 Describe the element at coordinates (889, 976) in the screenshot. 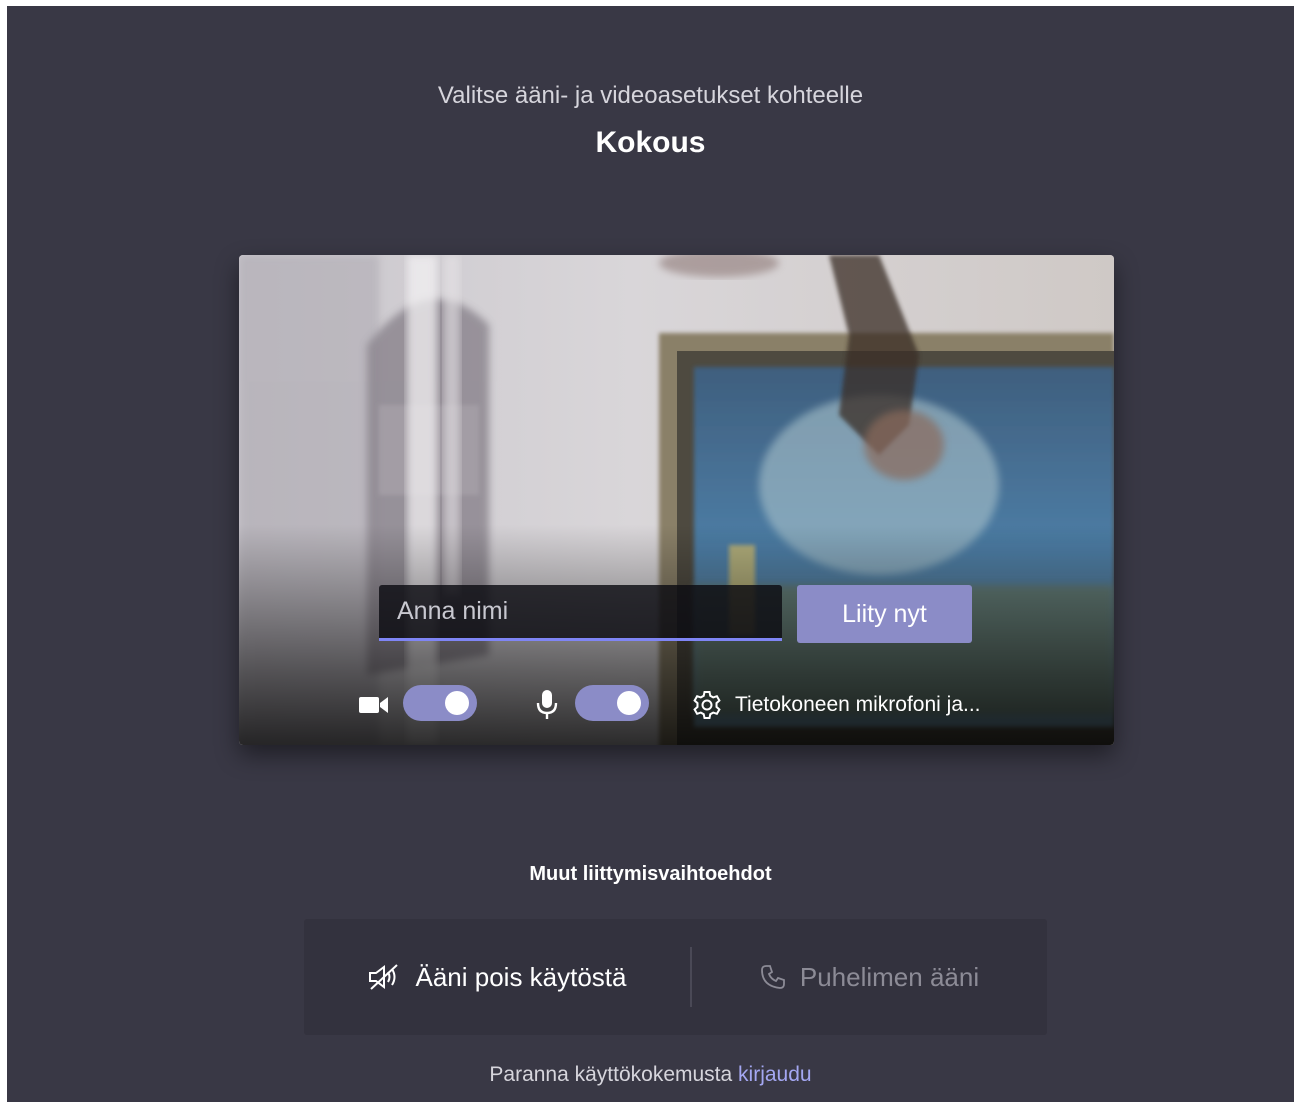

I see `phone-audio-label: Puhelimen ääni` at that location.